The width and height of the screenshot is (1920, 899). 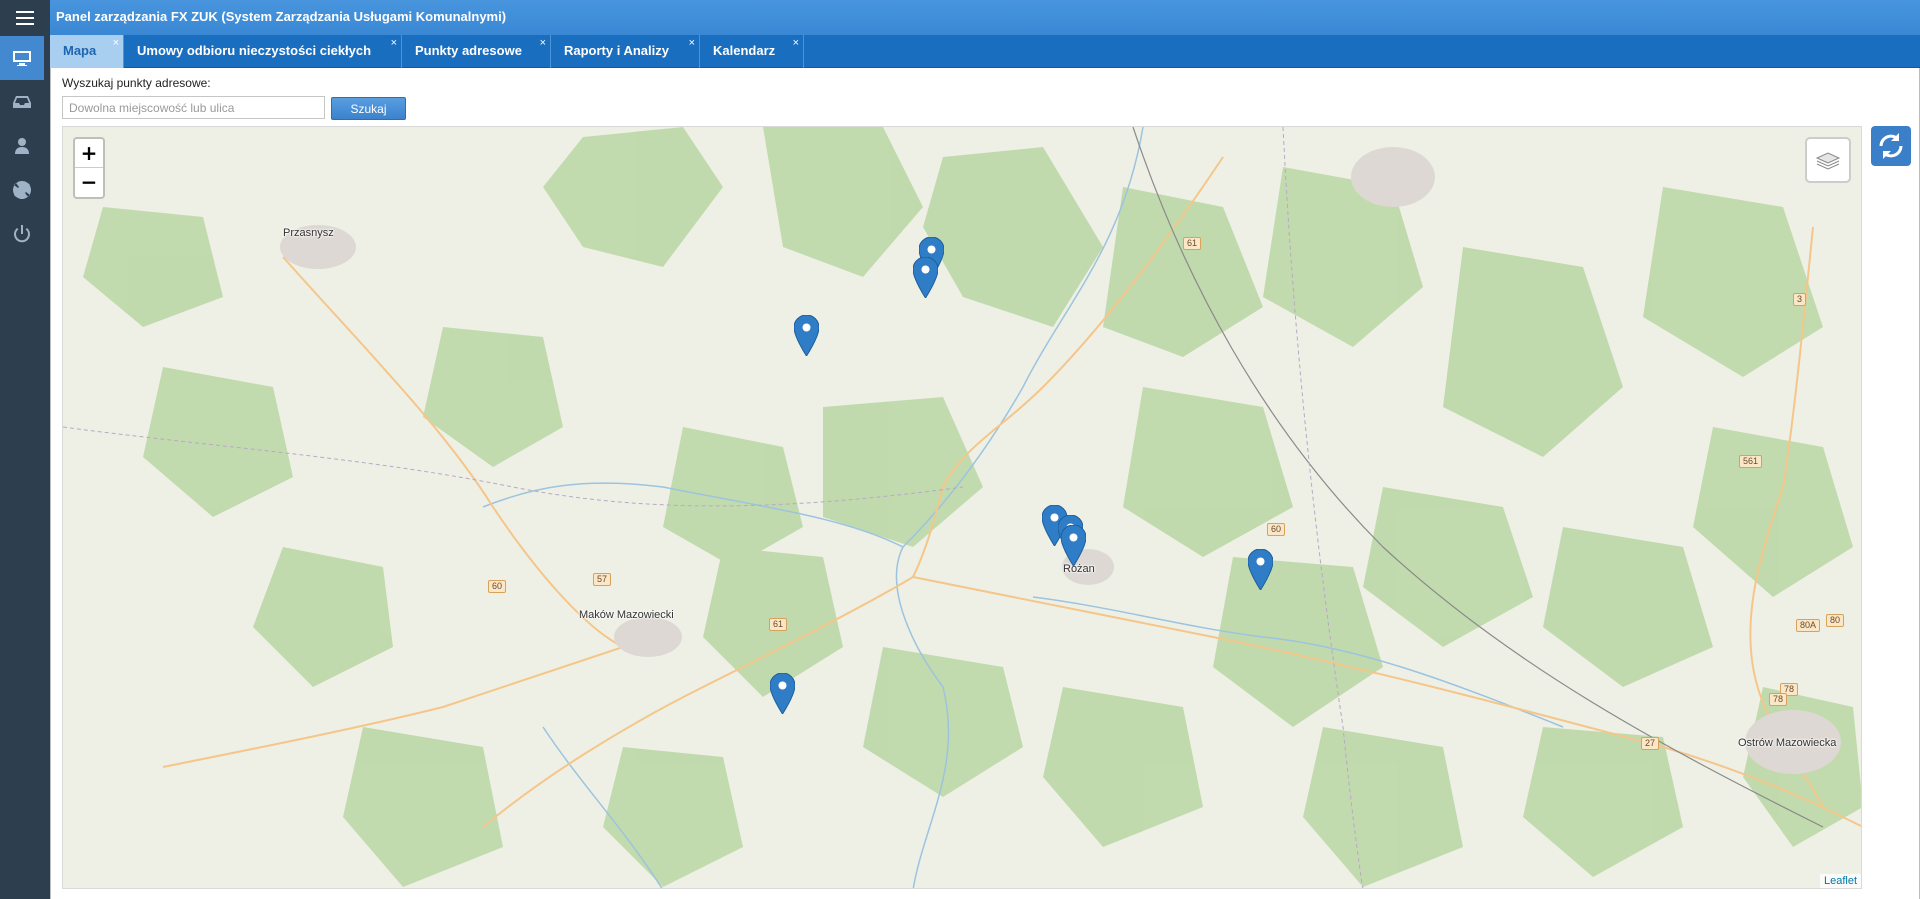 I want to click on zoom-control: + −, so click(x=89, y=168).